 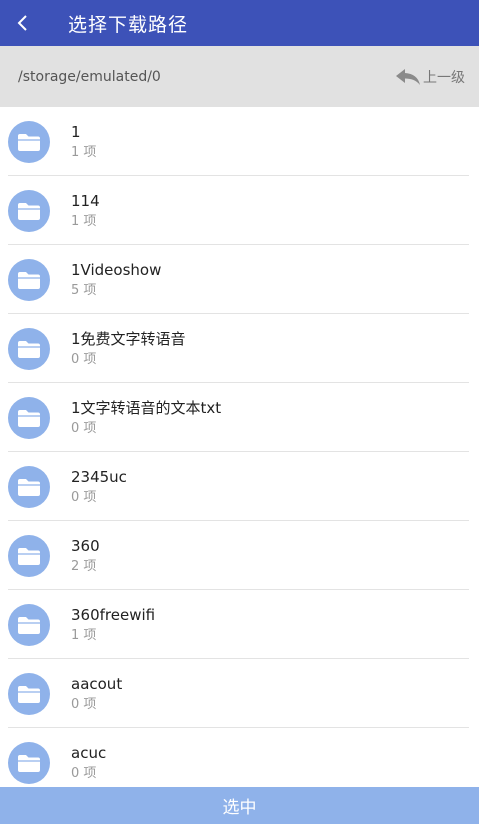 I want to click on chevron-left-icon, so click(x=22, y=23).